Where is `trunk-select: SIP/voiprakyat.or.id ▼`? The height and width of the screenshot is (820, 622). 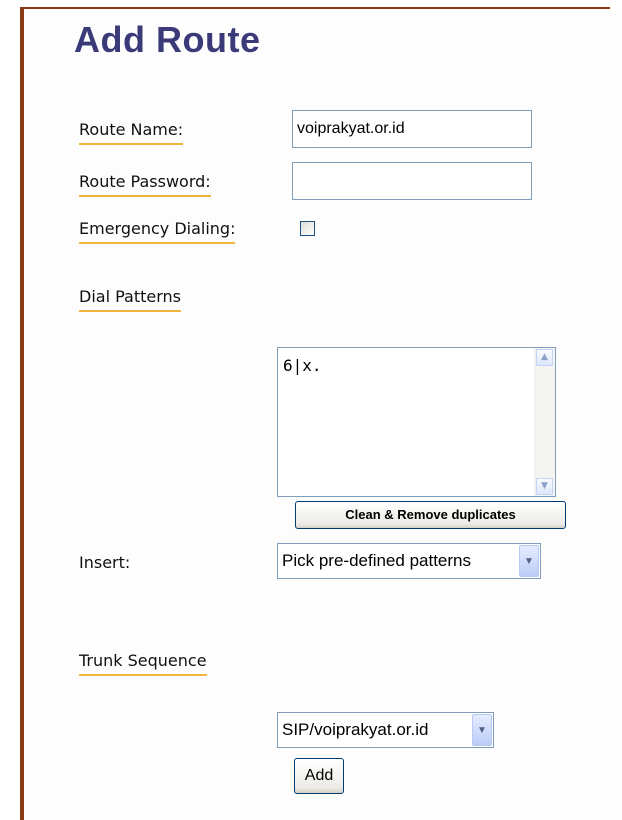
trunk-select: SIP/voiprakyat.or.id ▼ is located at coordinates (385, 730).